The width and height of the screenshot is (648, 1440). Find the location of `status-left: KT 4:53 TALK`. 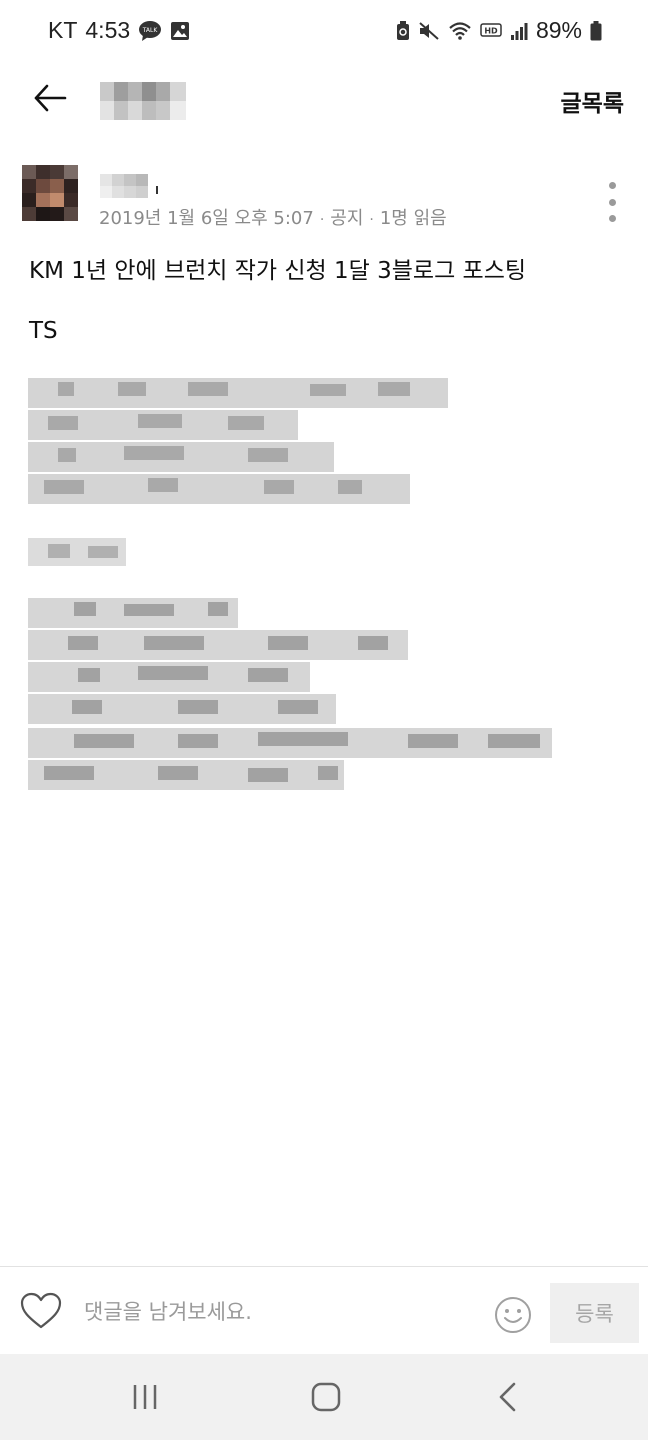

status-left: KT 4:53 TALK is located at coordinates (119, 30).